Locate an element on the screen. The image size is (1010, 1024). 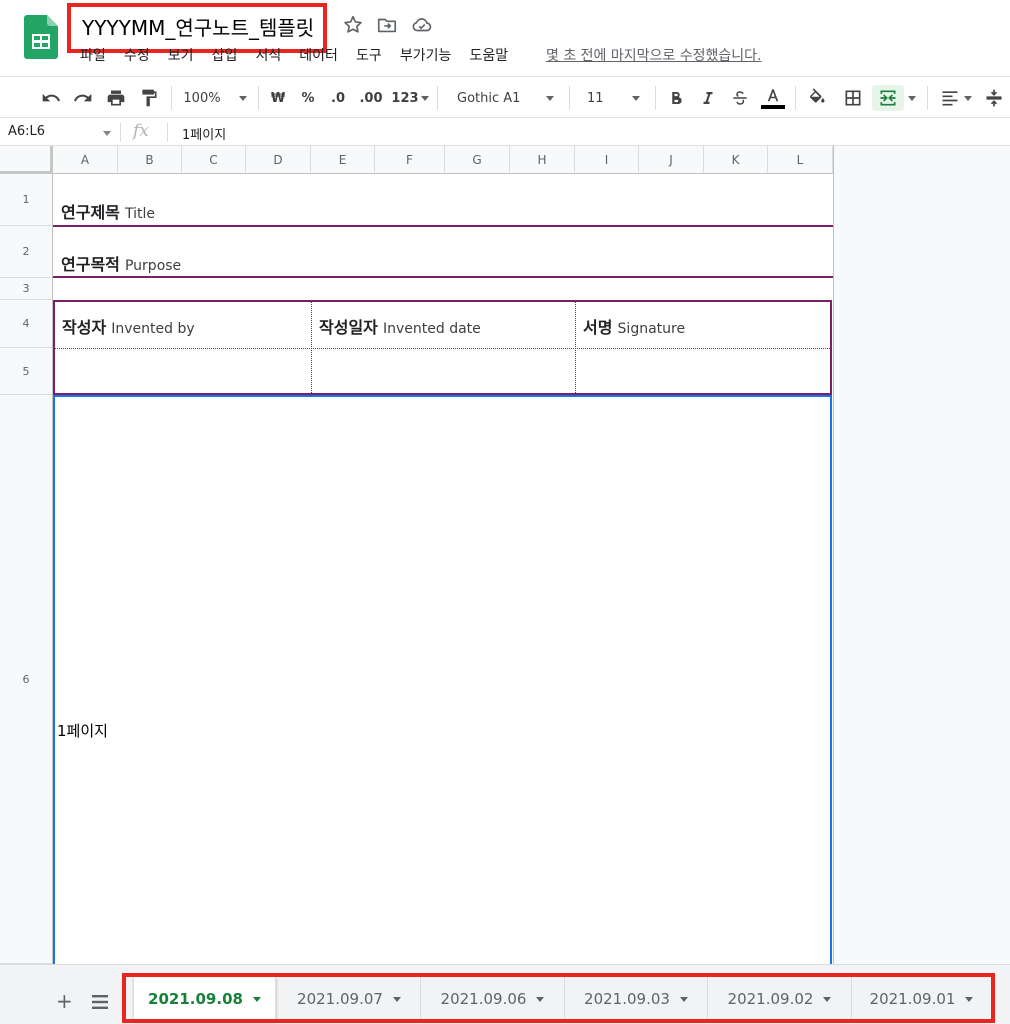
percent-button: % is located at coordinates (308, 98).